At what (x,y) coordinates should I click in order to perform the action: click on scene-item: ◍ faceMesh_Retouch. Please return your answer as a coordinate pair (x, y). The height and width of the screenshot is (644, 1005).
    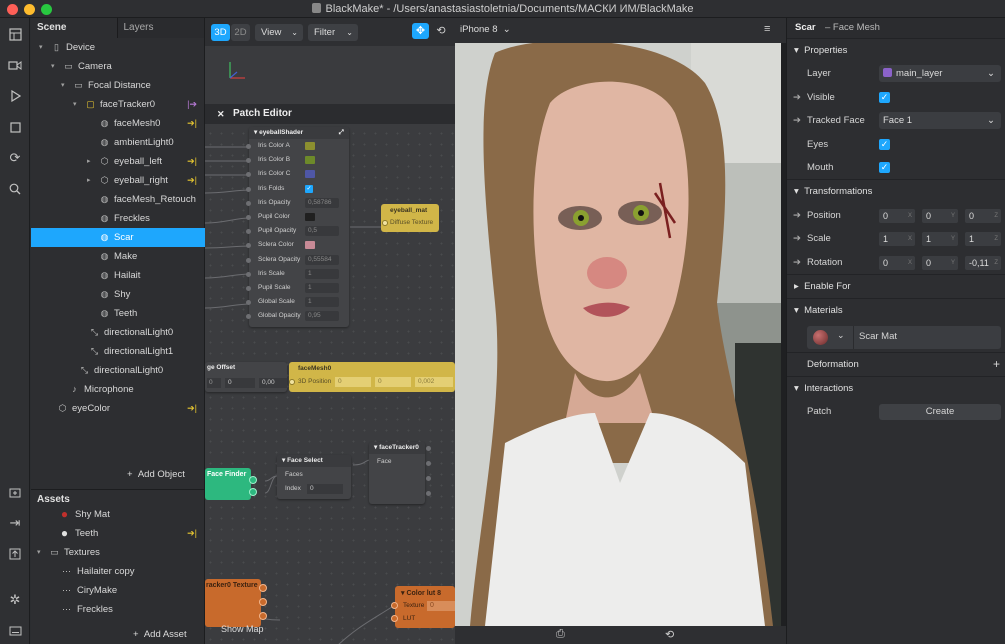
    Looking at the image, I should click on (118, 199).